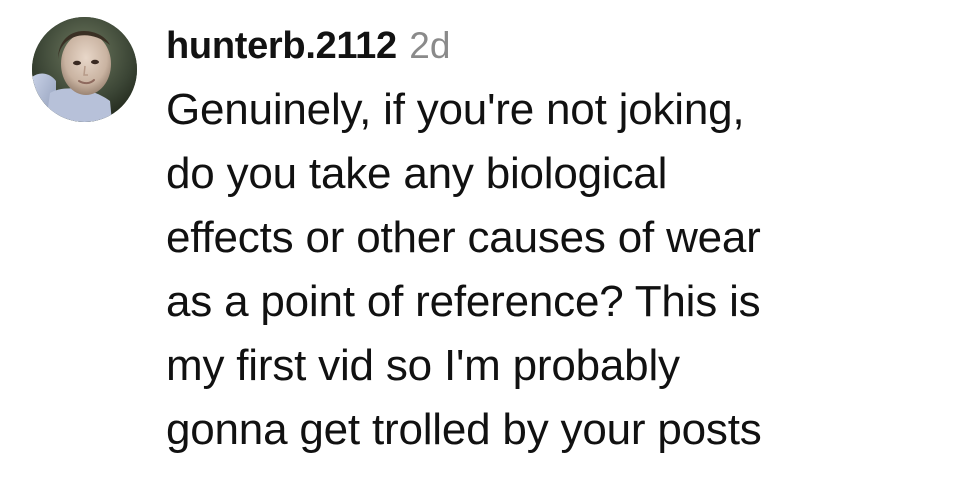 The width and height of the screenshot is (980, 495). I want to click on profile-photo-icon, so click(84, 69).